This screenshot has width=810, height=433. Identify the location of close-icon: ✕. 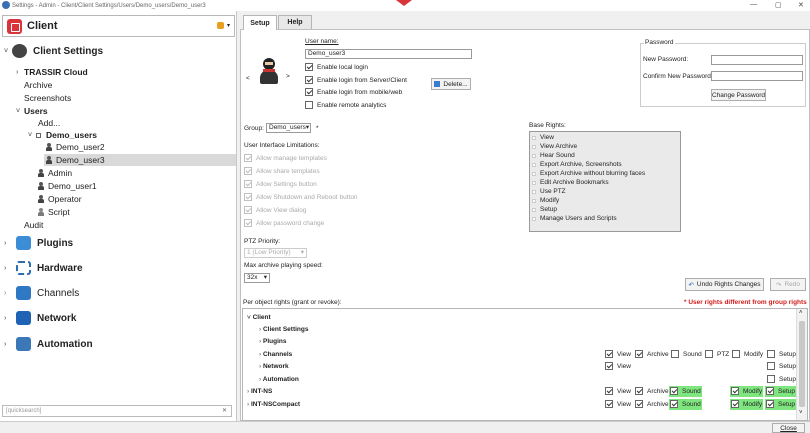
(801, 5).